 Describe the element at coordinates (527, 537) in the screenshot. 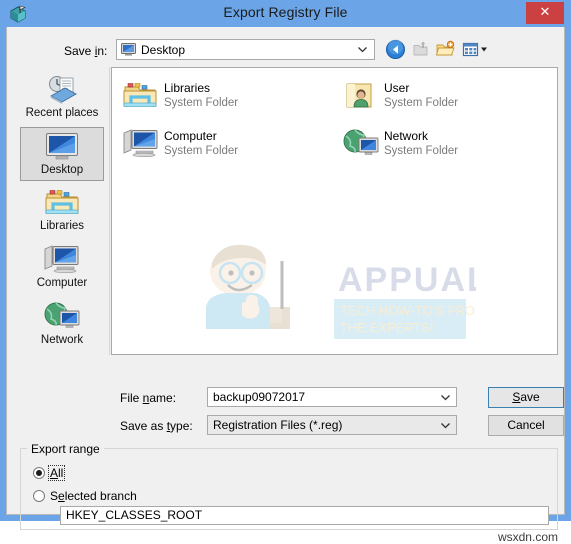

I see `site-watermark: wsxdn.com` at that location.